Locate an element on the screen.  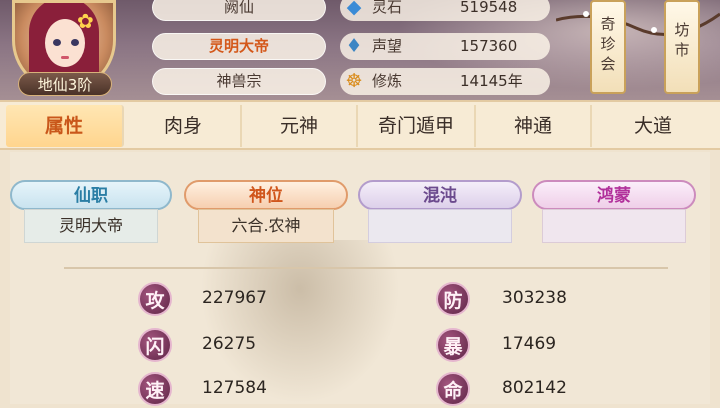
speed-value: 127584 is located at coordinates (234, 388).